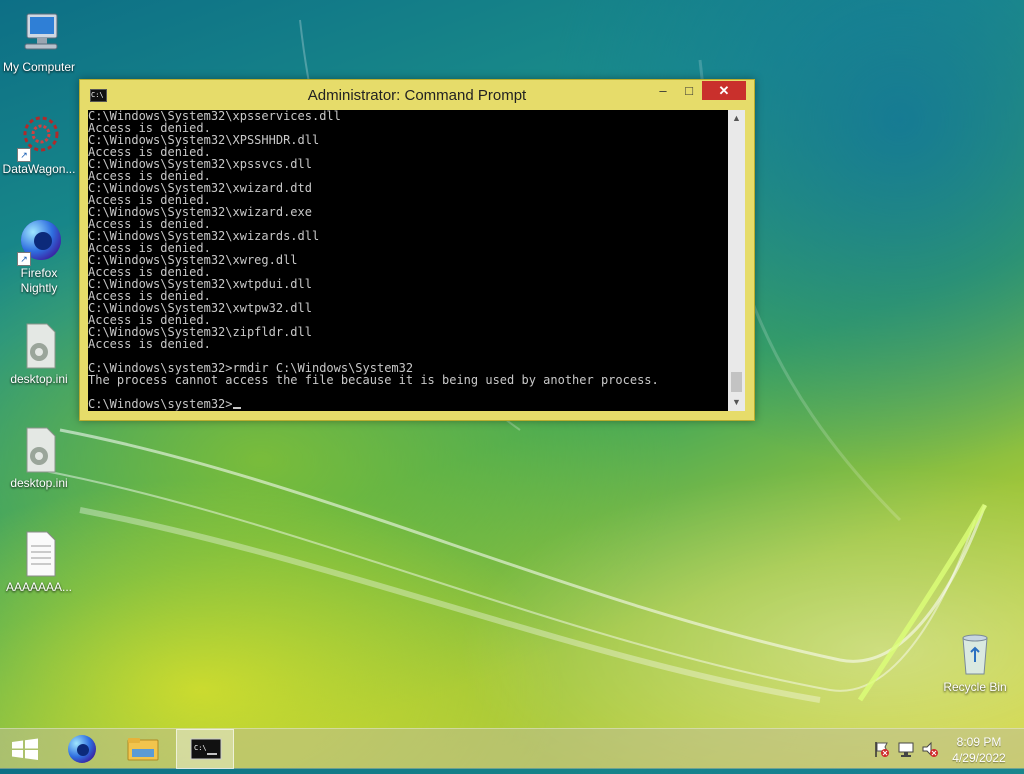 This screenshot has height=774, width=1024. I want to click on windows-start-icon, so click(25, 749).